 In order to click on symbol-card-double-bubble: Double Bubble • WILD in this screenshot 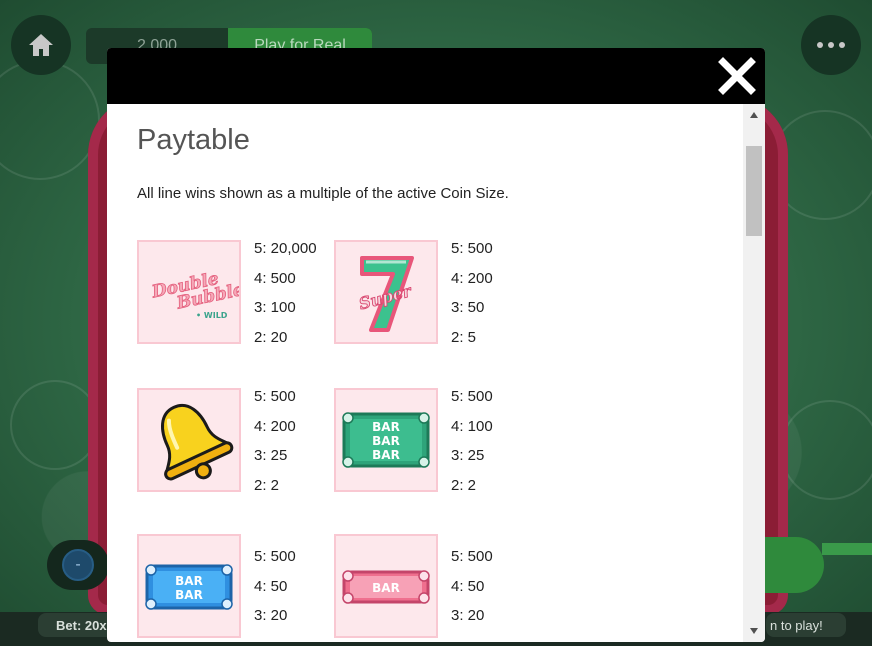, I will do `click(189, 292)`.